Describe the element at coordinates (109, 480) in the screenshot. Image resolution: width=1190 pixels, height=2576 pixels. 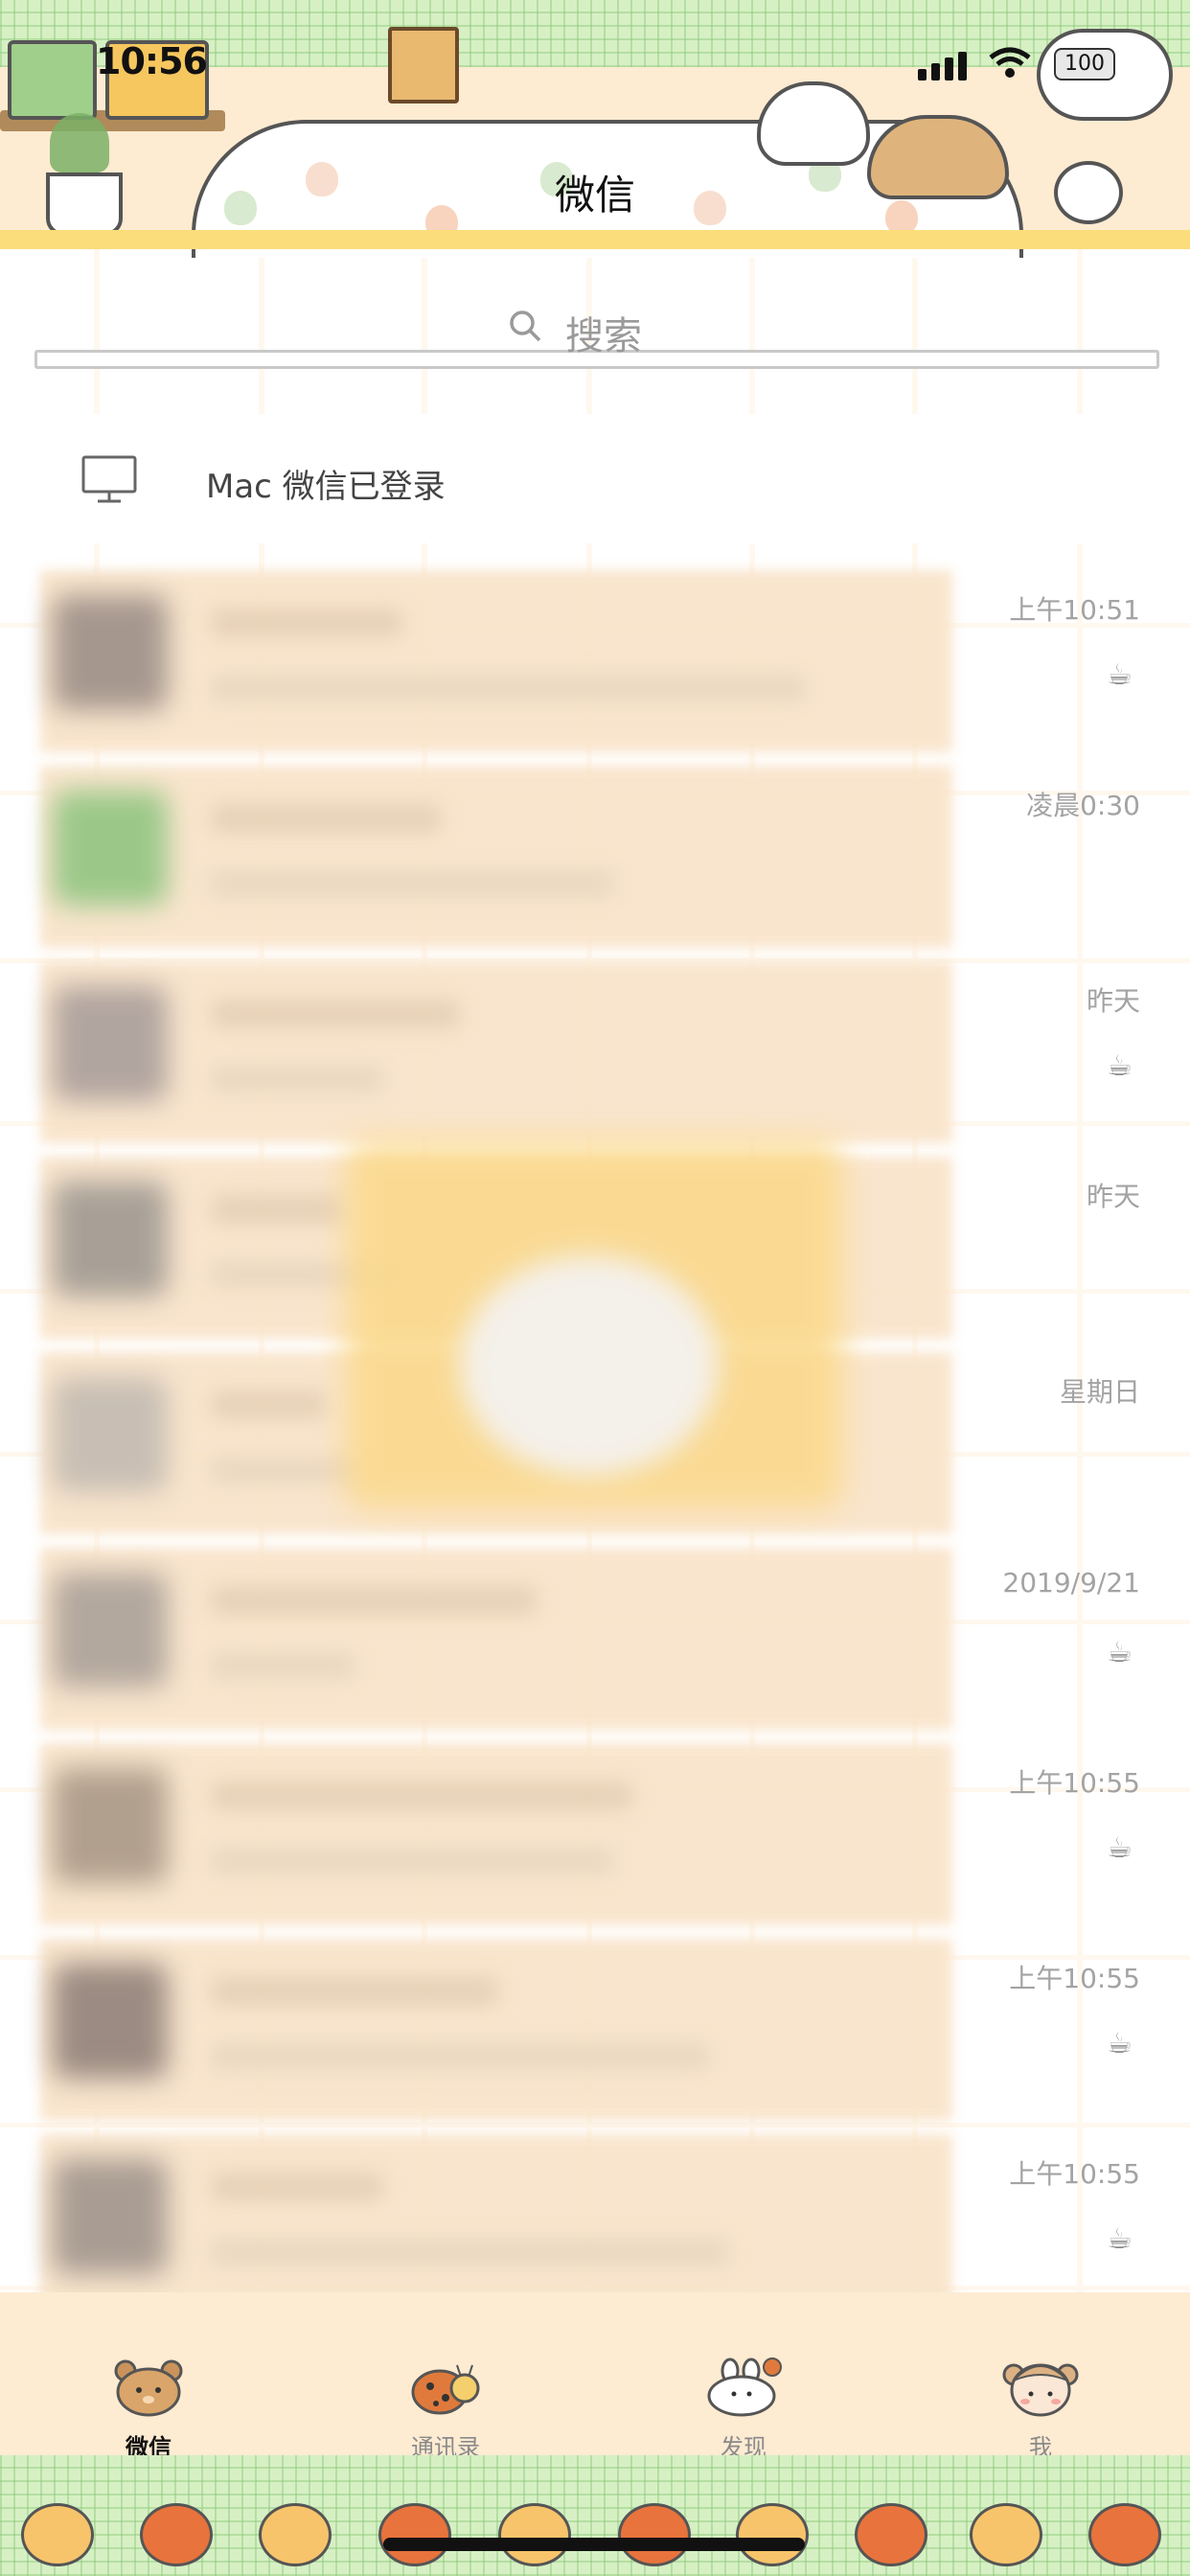
I see `desktop-icon` at that location.